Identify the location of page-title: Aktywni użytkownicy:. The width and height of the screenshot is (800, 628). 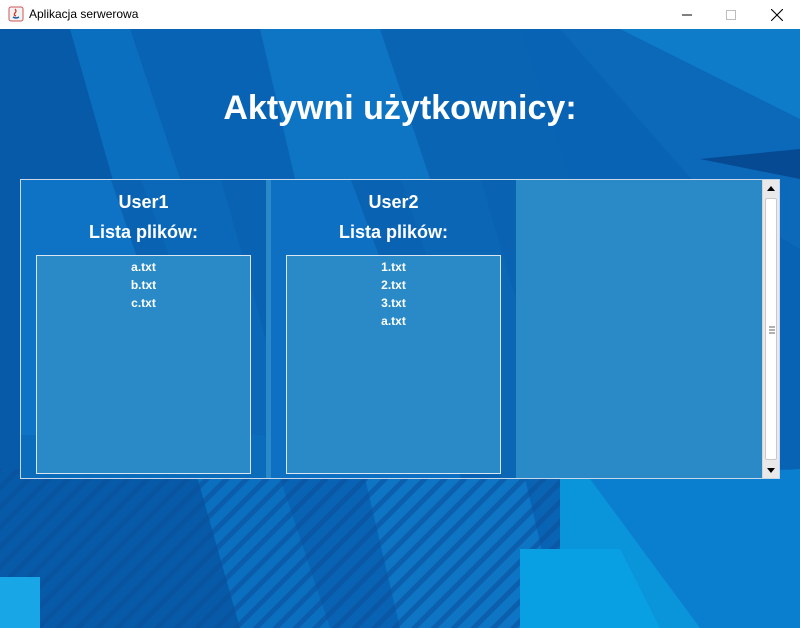
(400, 108).